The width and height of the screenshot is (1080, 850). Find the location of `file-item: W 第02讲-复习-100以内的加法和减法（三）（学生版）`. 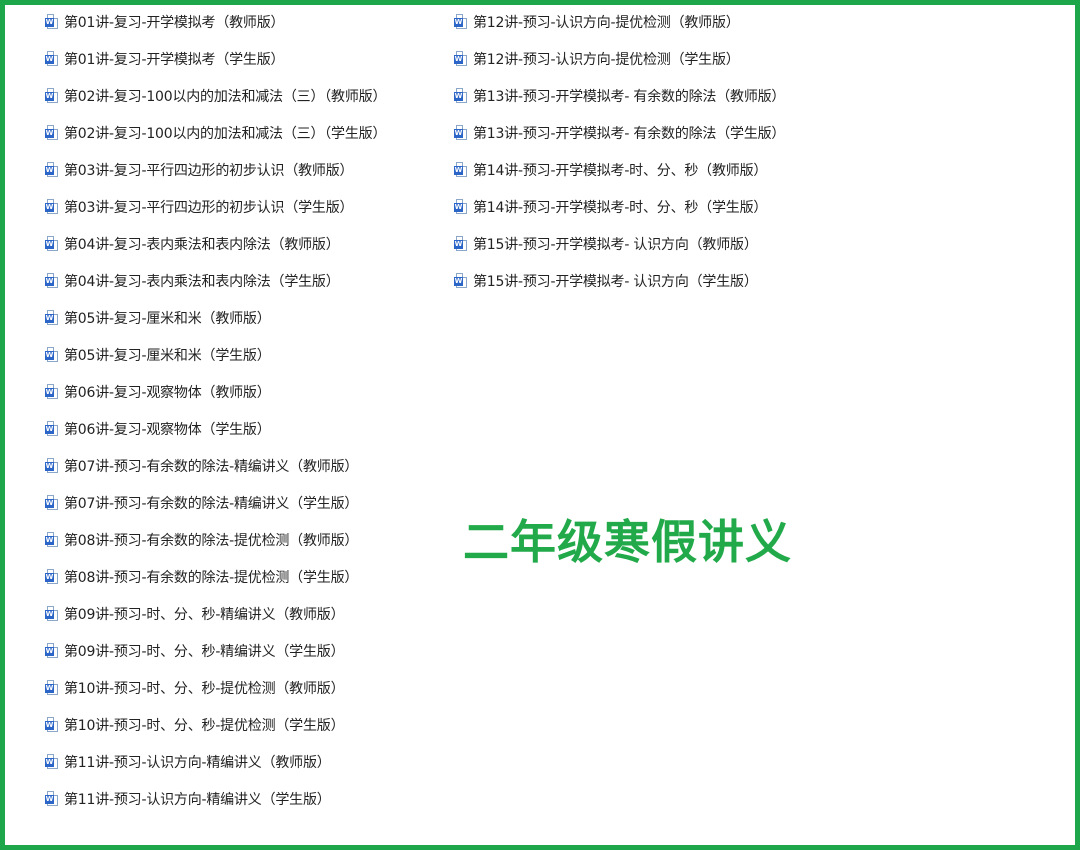

file-item: W 第02讲-复习-100以内的加法和减法（三）（学生版） is located at coordinates (215, 132).